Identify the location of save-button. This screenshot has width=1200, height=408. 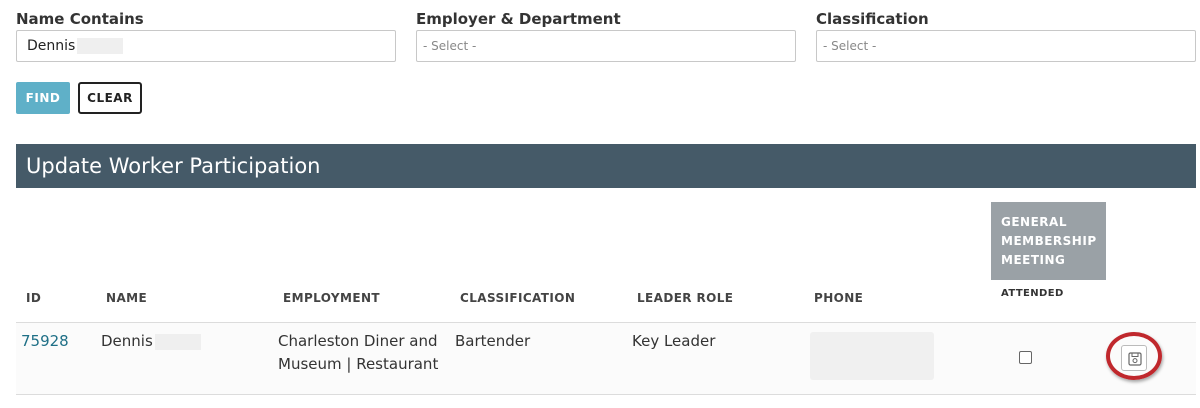
(1134, 358).